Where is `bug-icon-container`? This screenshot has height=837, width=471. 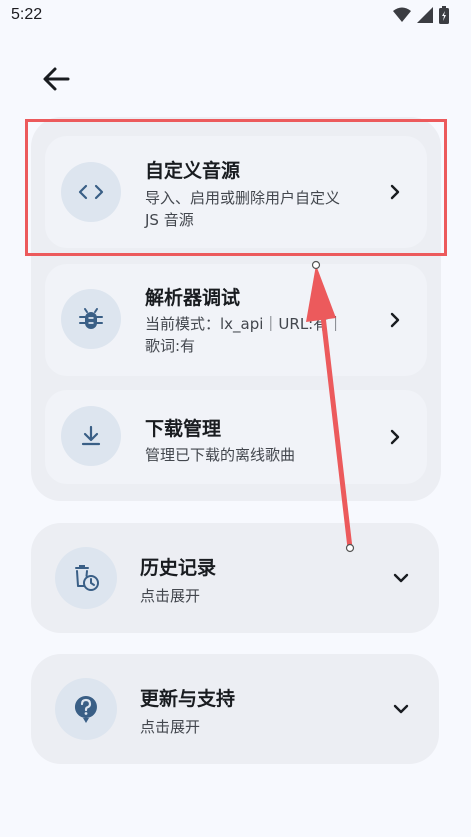 bug-icon-container is located at coordinates (91, 319).